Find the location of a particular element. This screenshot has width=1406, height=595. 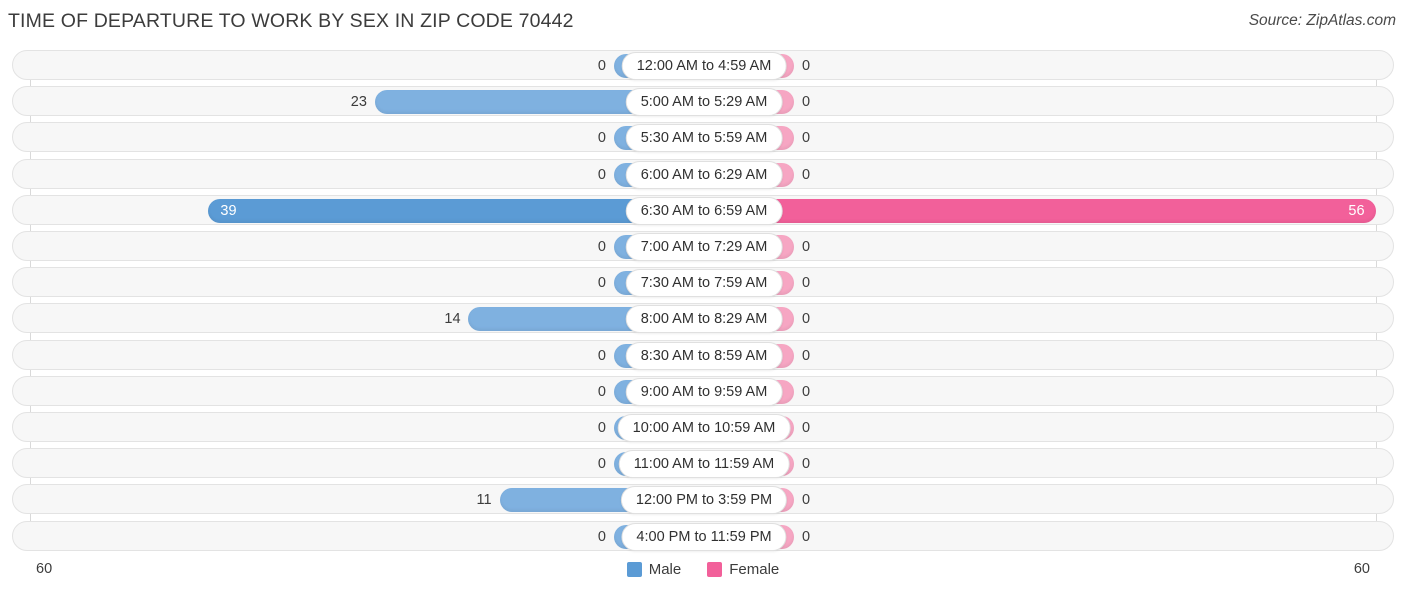

table-row: 0 0 9:00 AM to 9:59 AM is located at coordinates (703, 390).